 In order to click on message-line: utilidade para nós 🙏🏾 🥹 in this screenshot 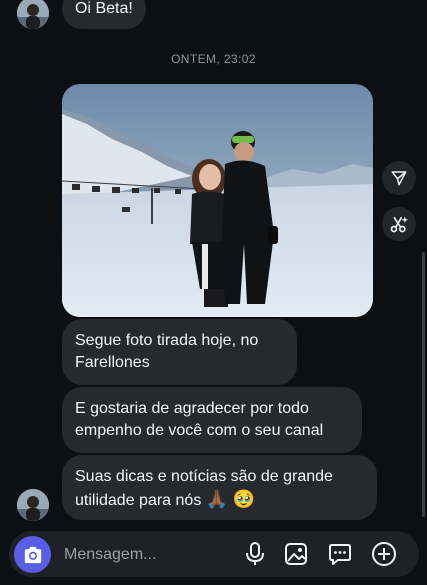, I will do `click(219, 500)`.